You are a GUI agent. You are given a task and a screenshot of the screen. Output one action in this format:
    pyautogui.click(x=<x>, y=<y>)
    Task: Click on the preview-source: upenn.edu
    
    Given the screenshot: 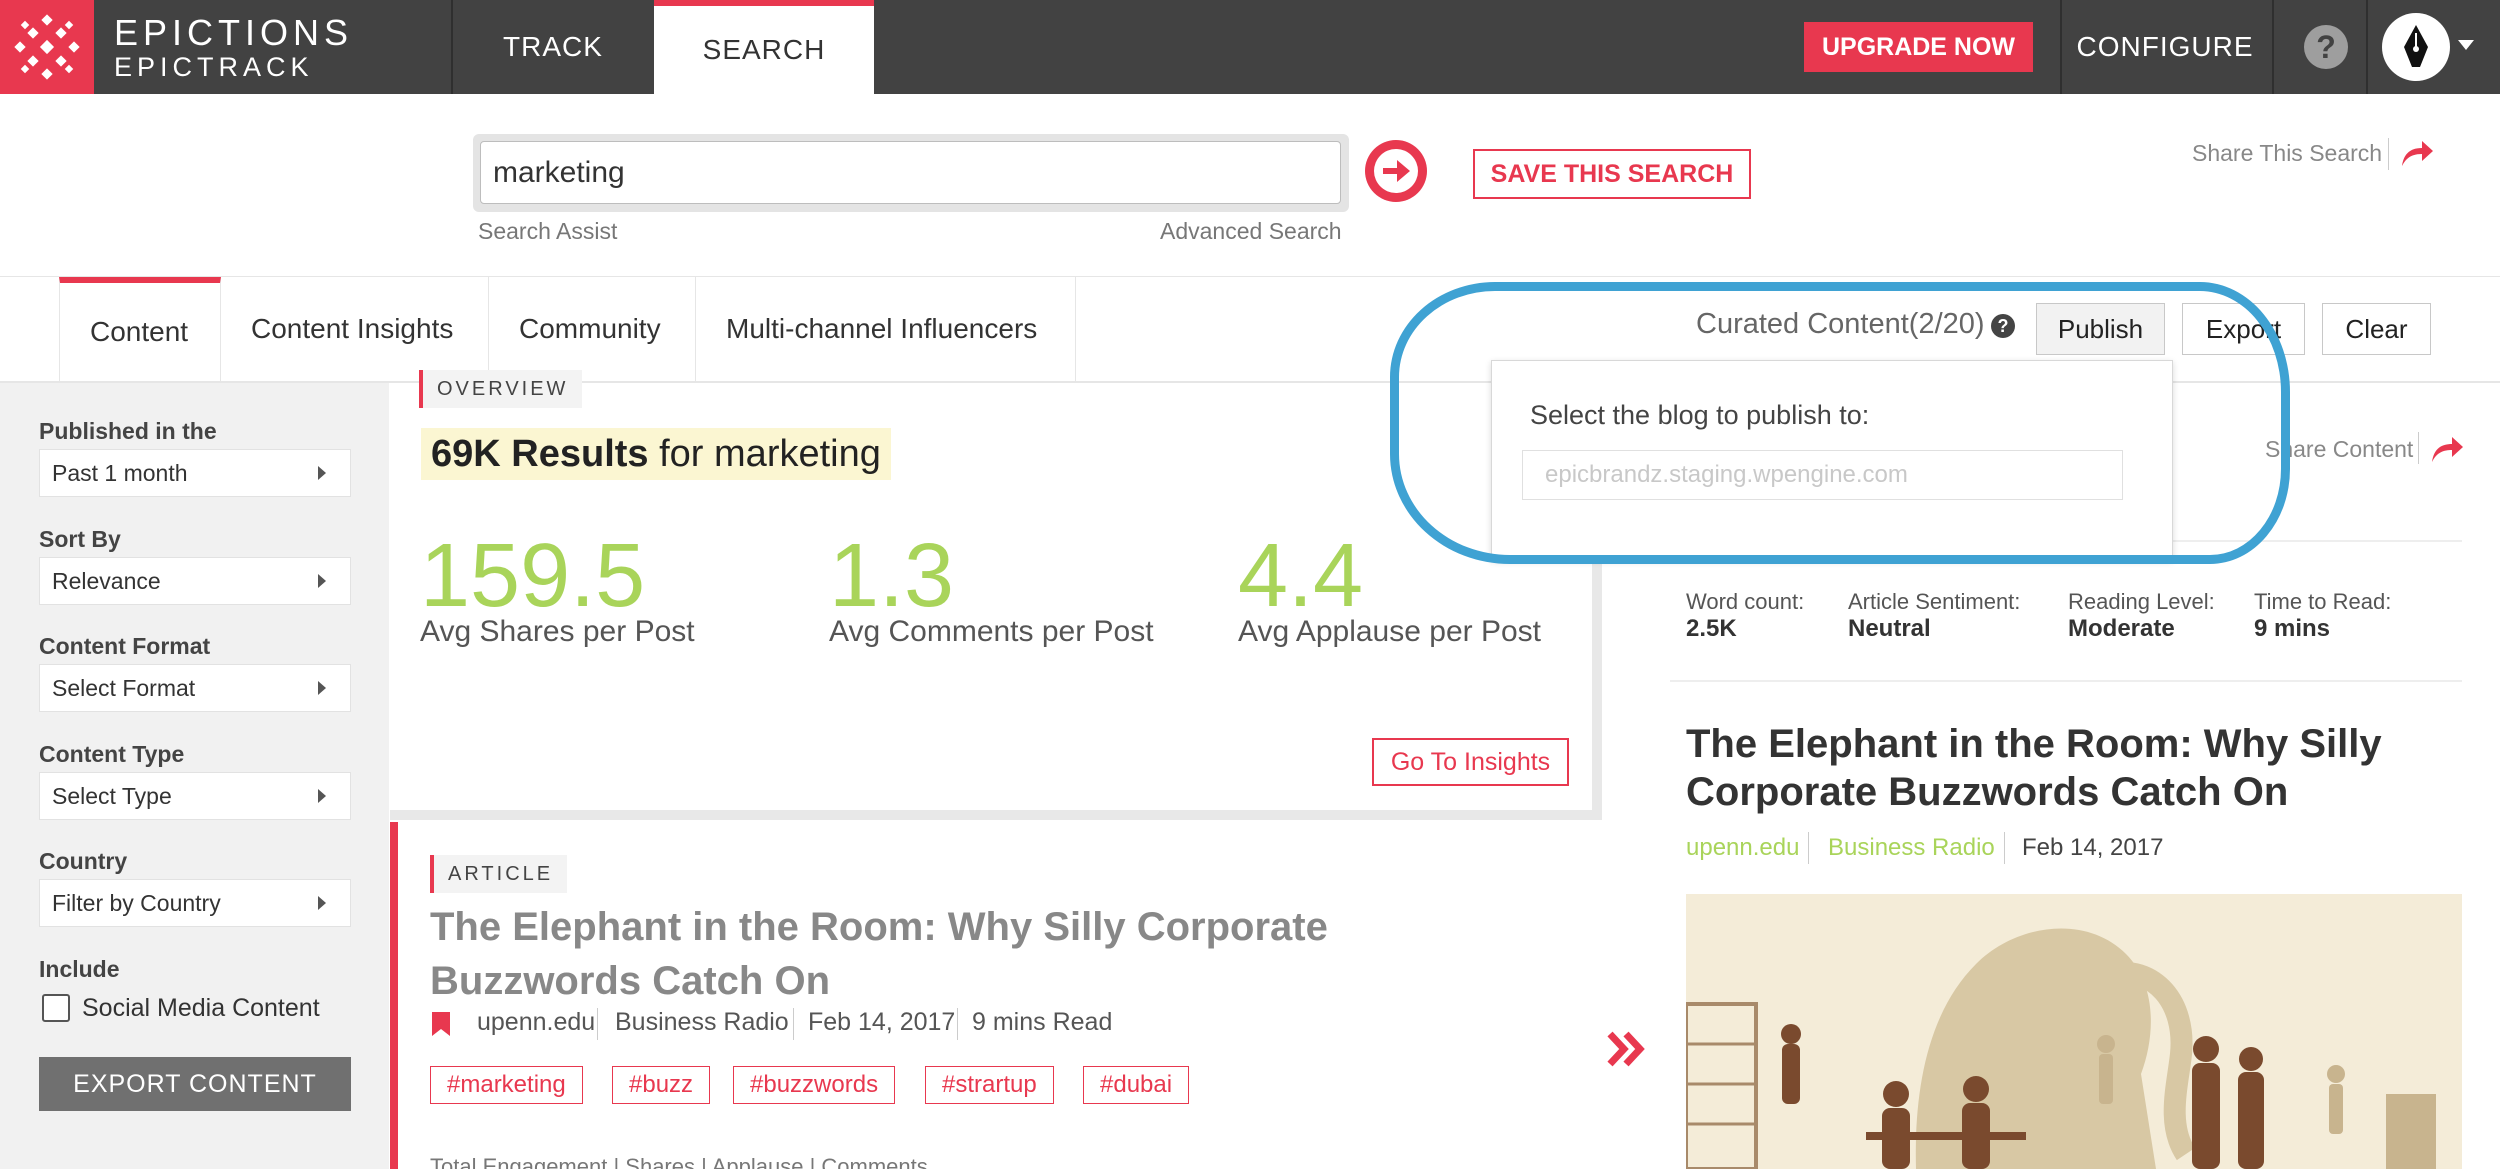 What is the action you would take?
    pyautogui.click(x=1742, y=848)
    